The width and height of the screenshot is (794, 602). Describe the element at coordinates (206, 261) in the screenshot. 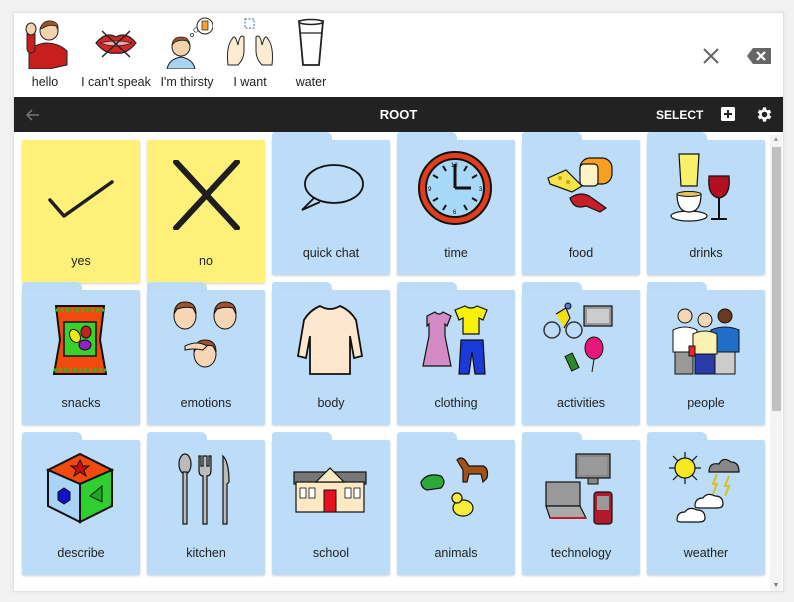

I see `tile-label: no` at that location.